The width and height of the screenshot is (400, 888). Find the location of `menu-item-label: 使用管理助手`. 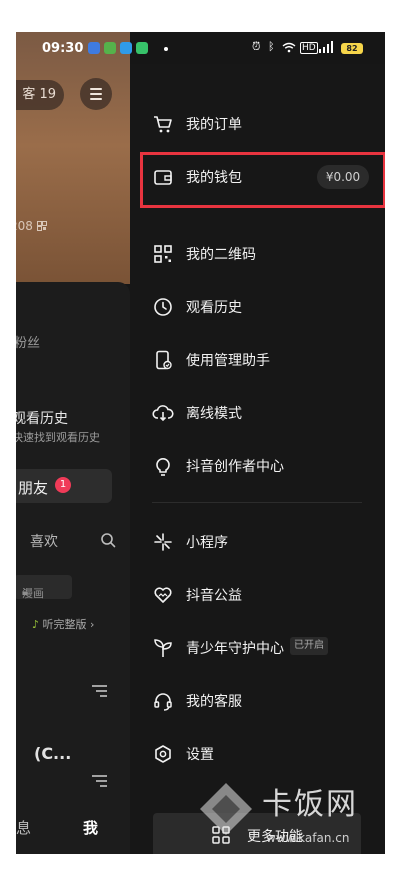

menu-item-label: 使用管理助手 is located at coordinates (228, 361).